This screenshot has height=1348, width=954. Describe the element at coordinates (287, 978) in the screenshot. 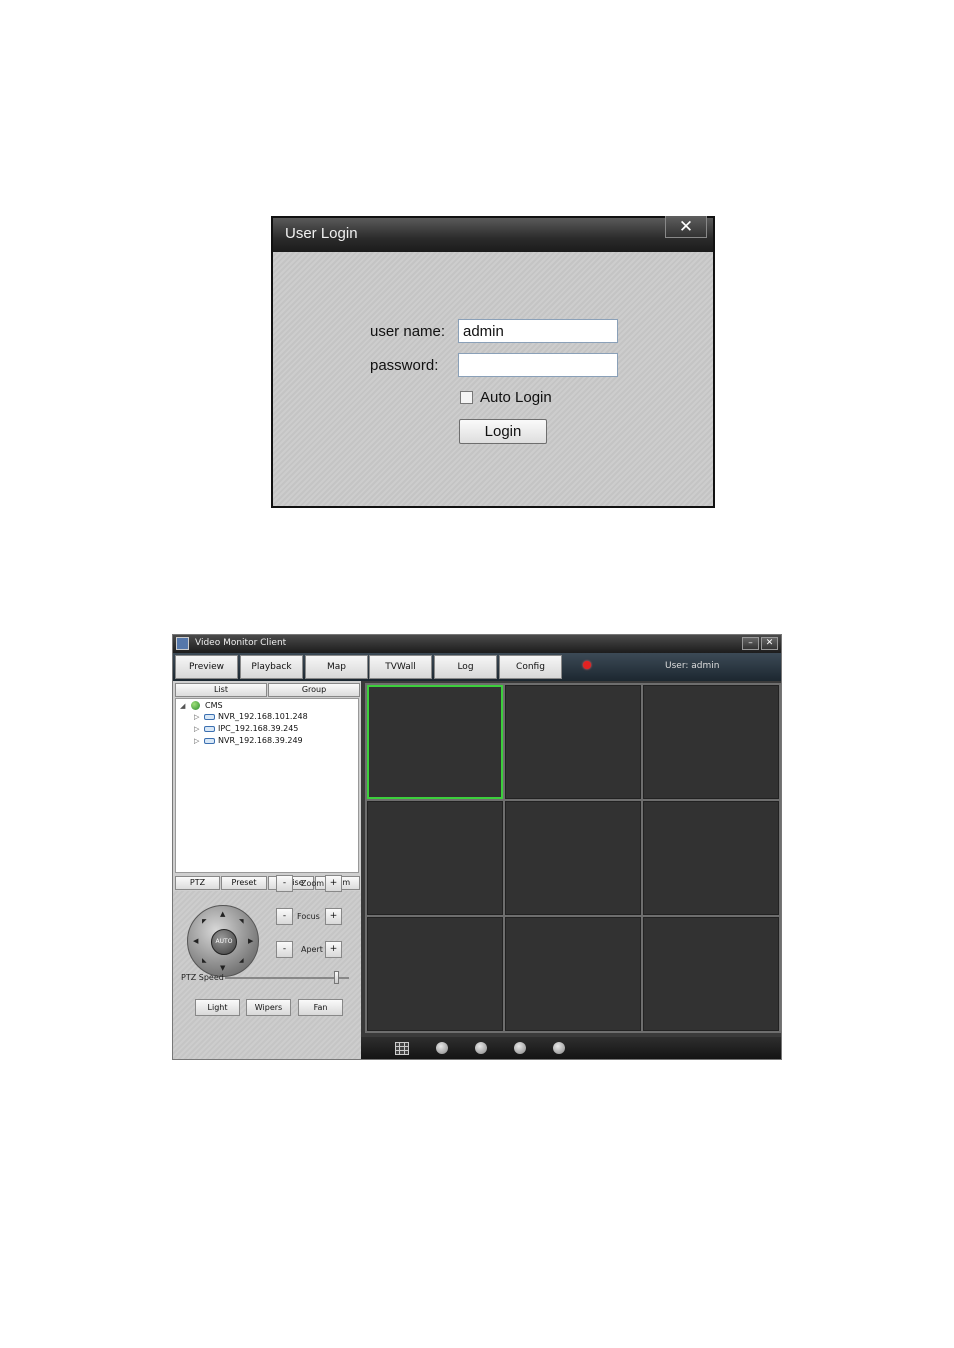

I see `ptz-speed-slider` at that location.